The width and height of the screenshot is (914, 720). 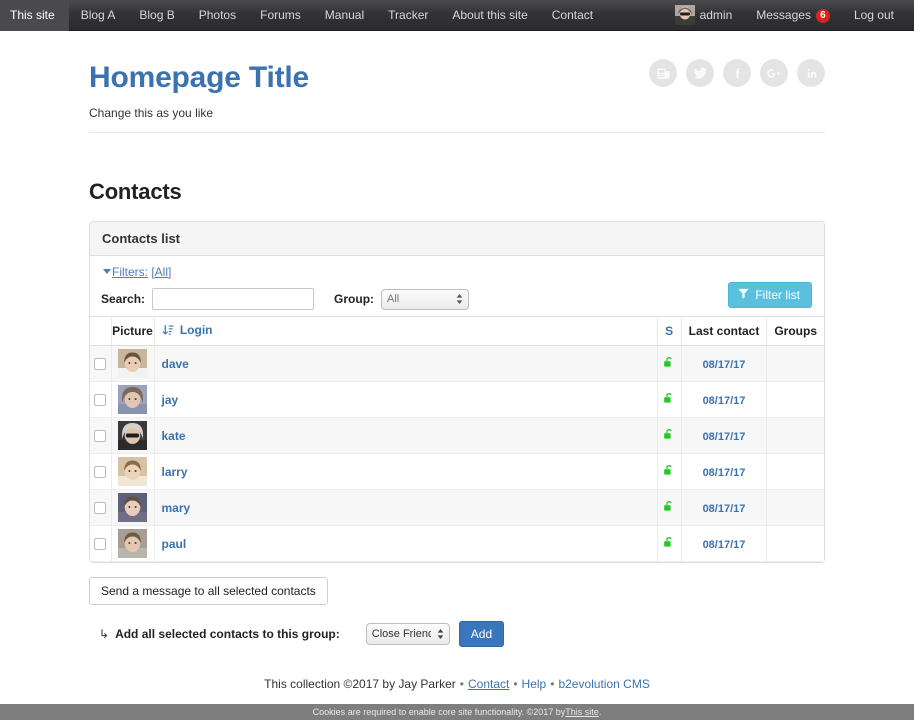 What do you see at coordinates (360, 684) in the screenshot?
I see `footer-credit-text: This collection ©2017 by Jay Parker` at bounding box center [360, 684].